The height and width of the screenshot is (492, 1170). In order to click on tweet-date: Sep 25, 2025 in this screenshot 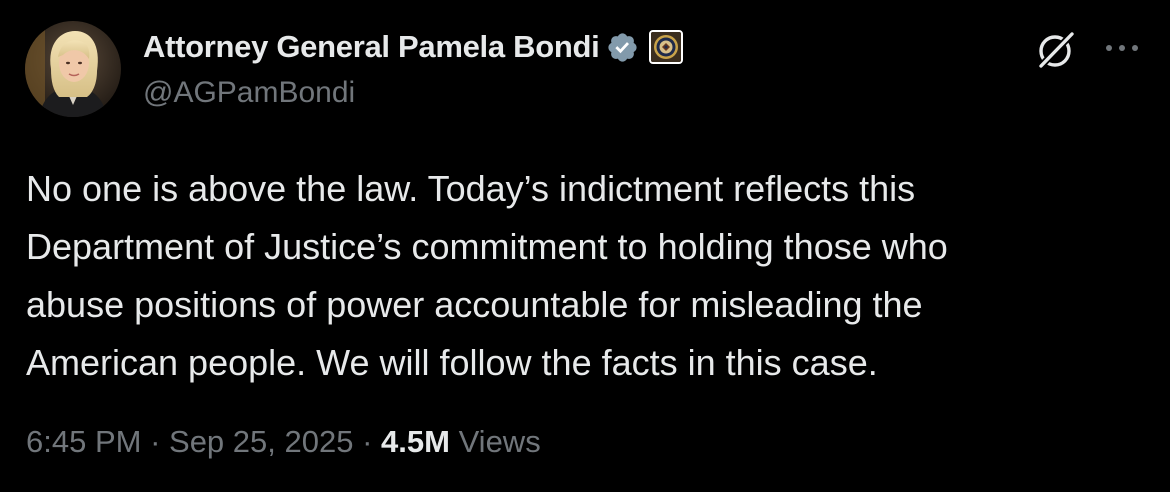, I will do `click(261, 441)`.